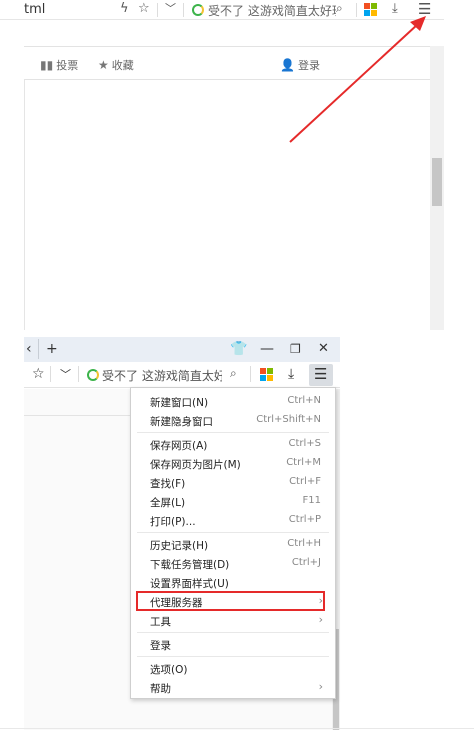 This screenshot has width=474, height=733. What do you see at coordinates (233, 420) in the screenshot?
I see `menu-item-new-incognito-window: 新建隐身窗口 Ctrl+Shift+N` at bounding box center [233, 420].